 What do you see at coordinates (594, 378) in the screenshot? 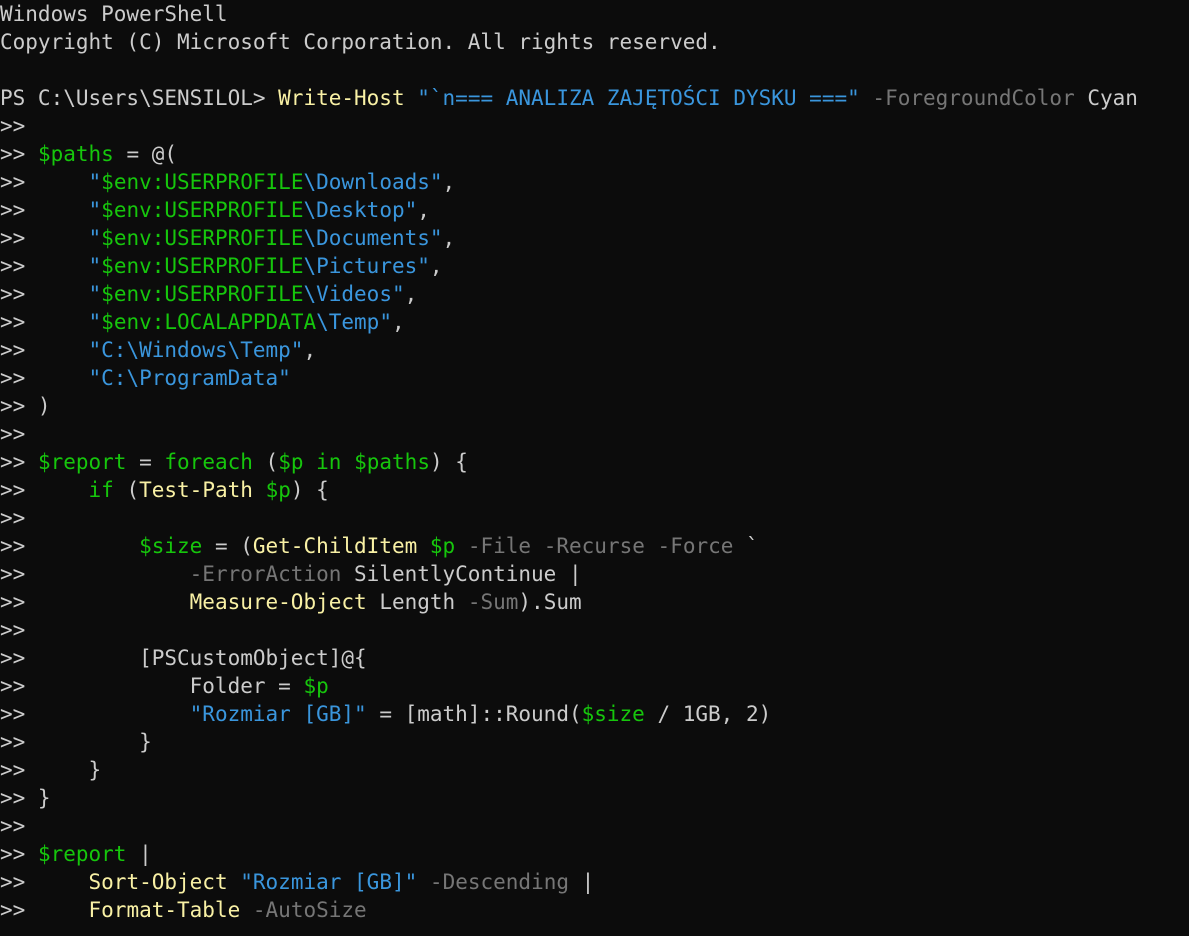
I see `console-line: >> "C:\ProgramData"` at bounding box center [594, 378].